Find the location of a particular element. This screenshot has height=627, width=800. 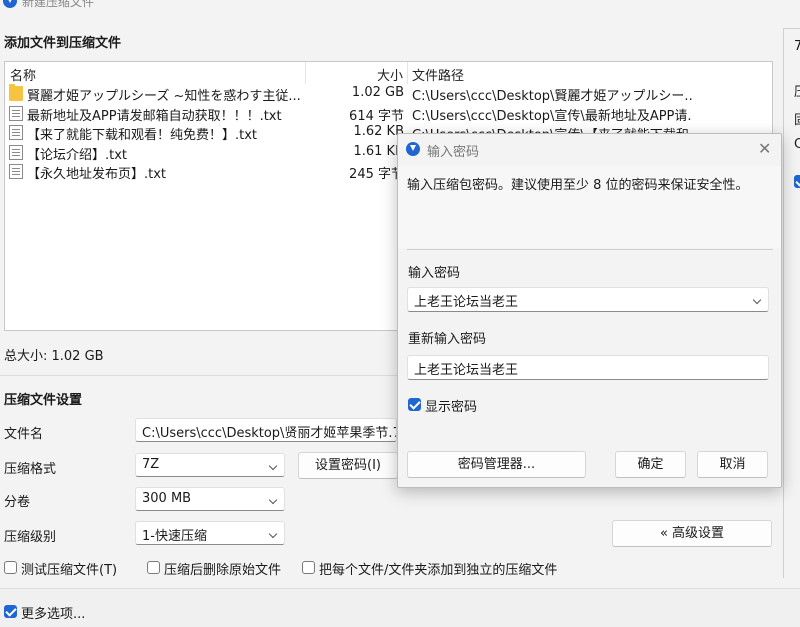

reenter-password-label: 重新输入密码 is located at coordinates (447, 339).